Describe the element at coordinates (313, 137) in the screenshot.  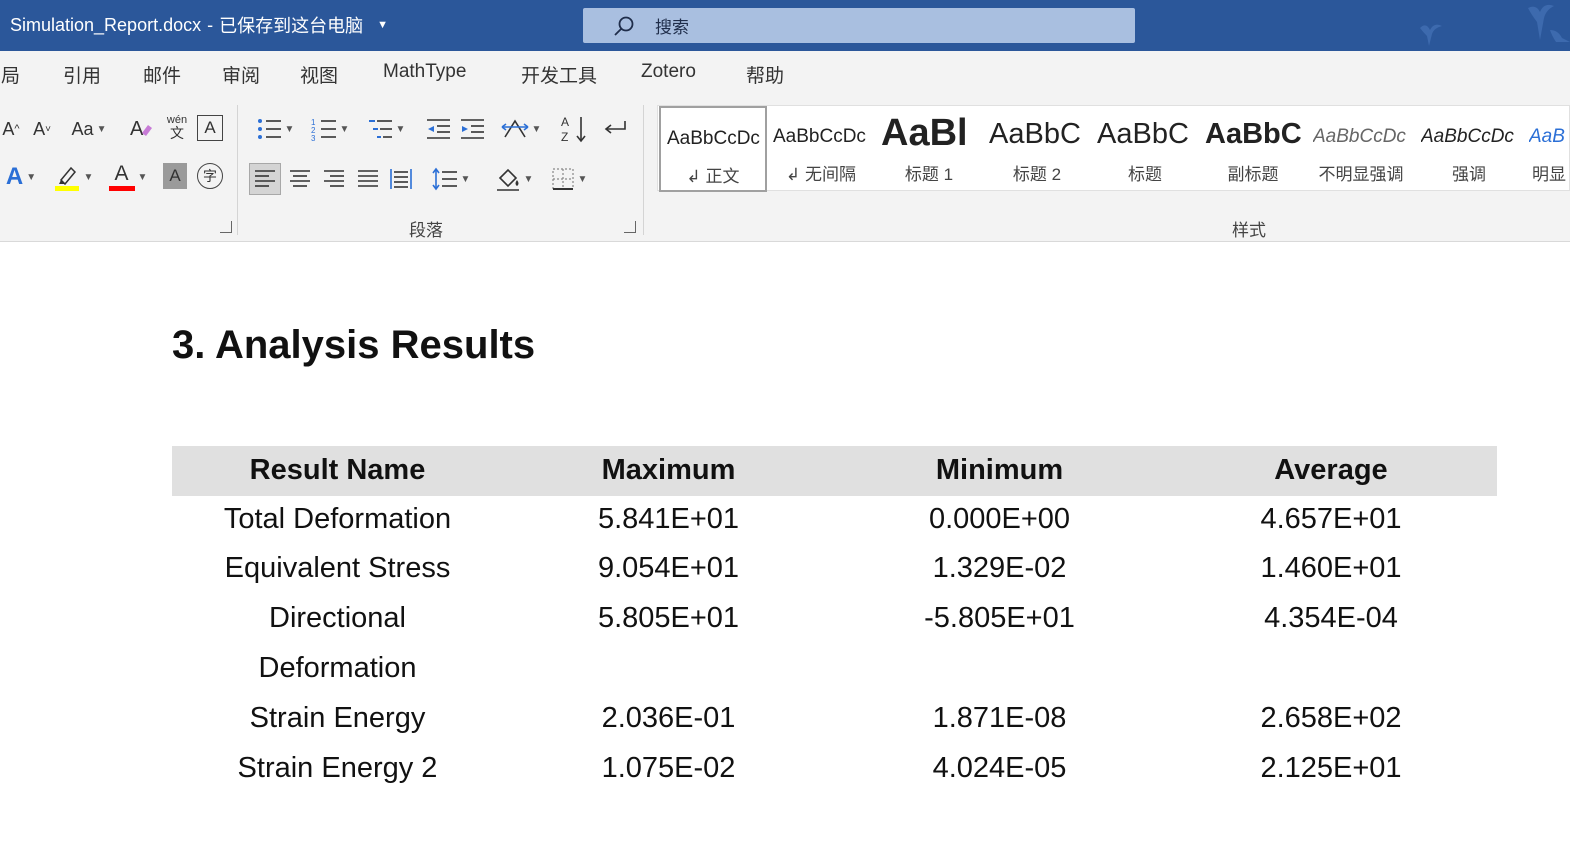
I see `svg-text: 3` at that location.